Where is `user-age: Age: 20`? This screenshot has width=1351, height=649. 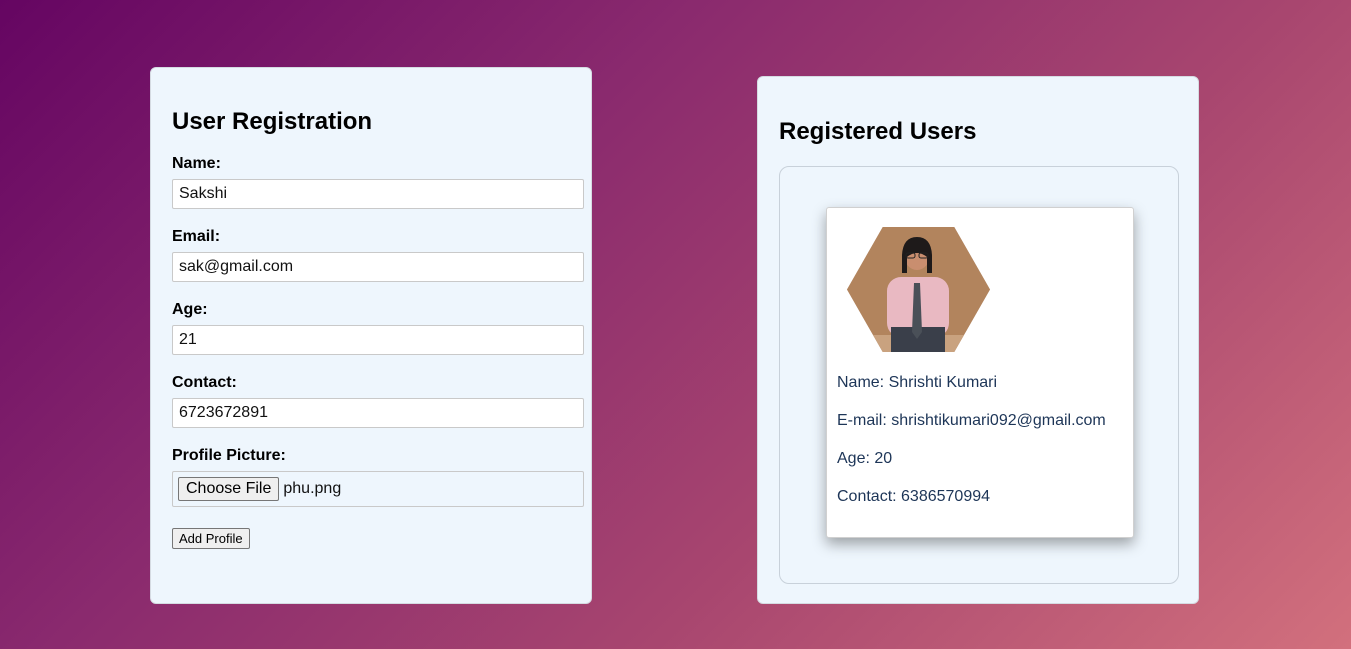 user-age: Age: 20 is located at coordinates (865, 458).